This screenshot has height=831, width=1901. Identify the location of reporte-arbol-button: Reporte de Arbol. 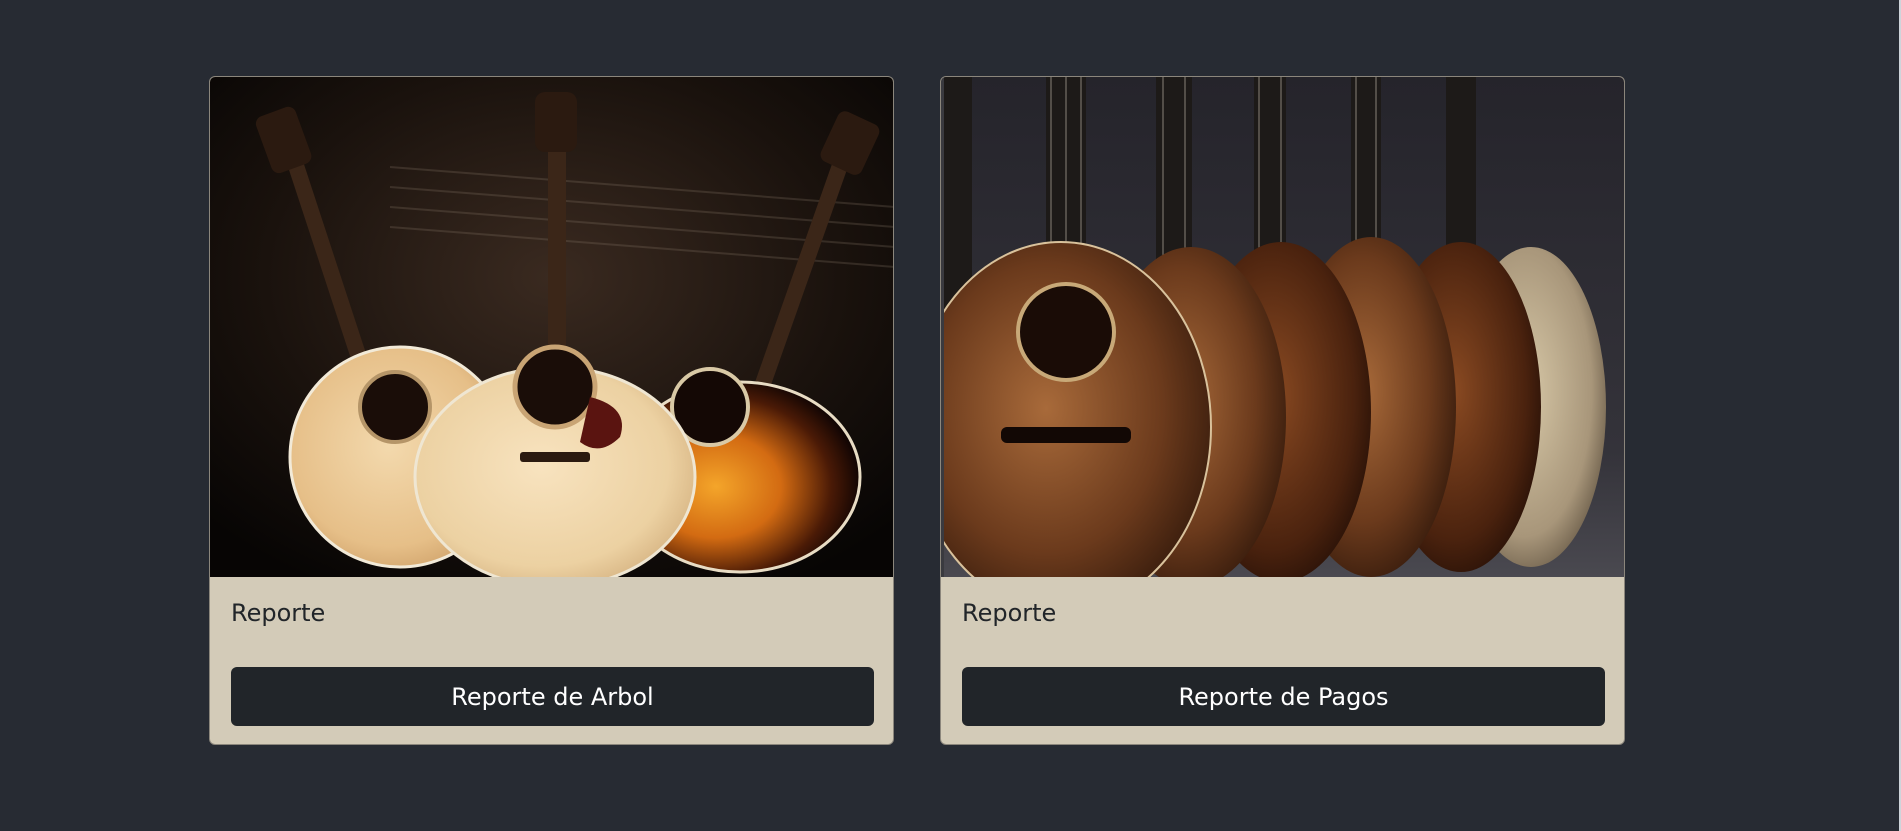
(552, 696).